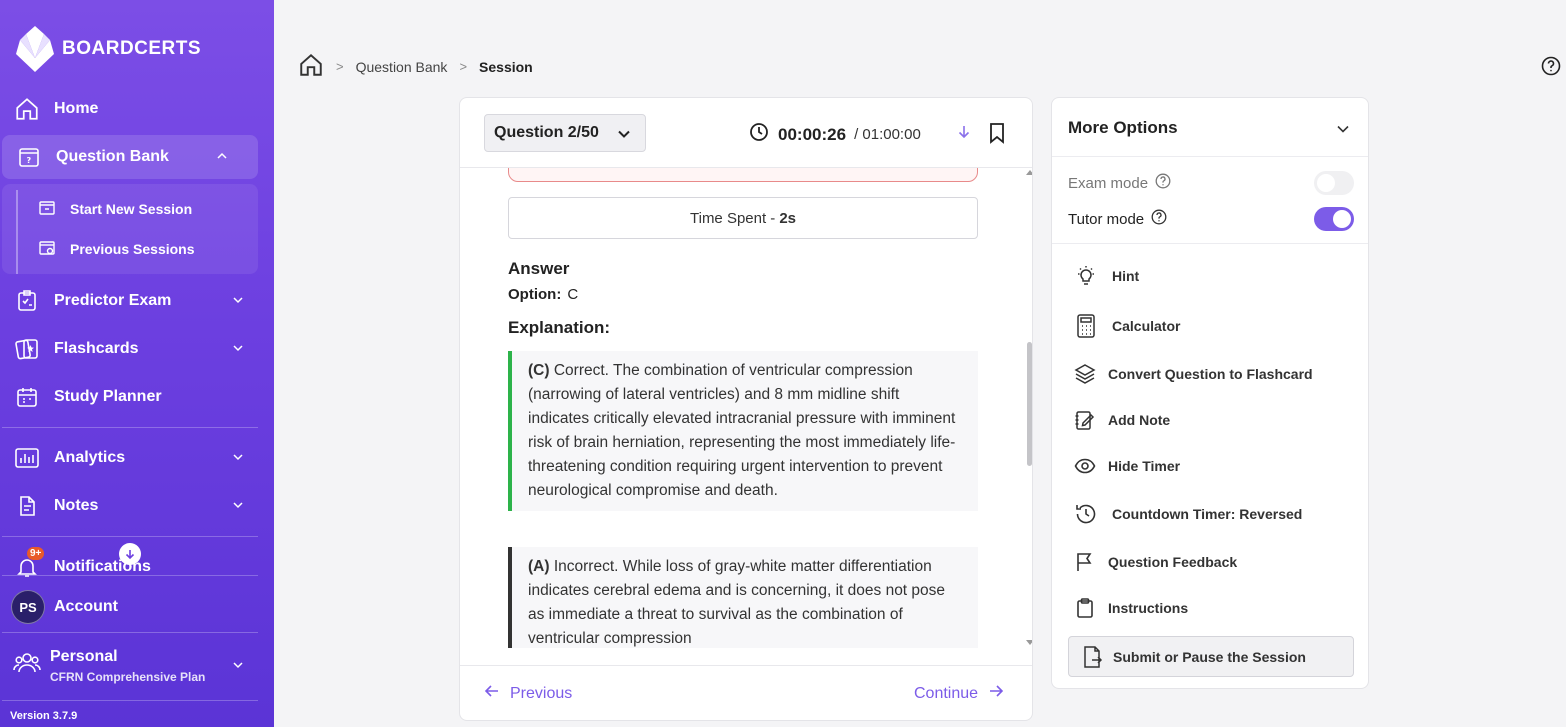 The height and width of the screenshot is (727, 1566). I want to click on more-options-title: More Options, so click(1123, 127).